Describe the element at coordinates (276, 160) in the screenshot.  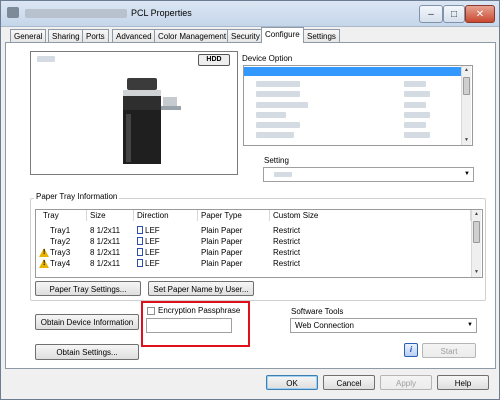
I see `setting-label: Setting` at that location.